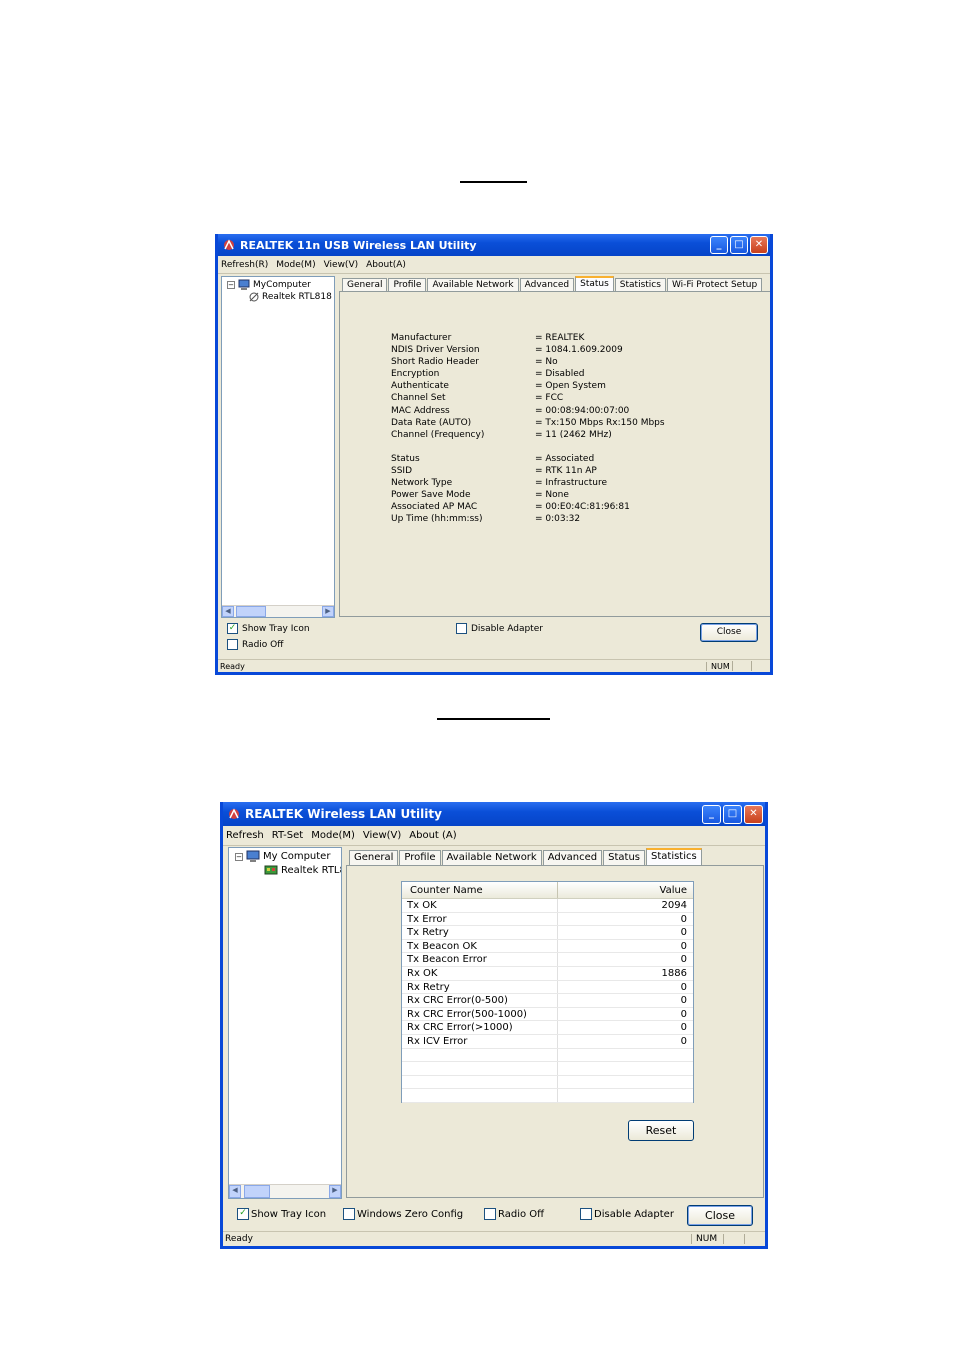 This screenshot has height=1350, width=954. Describe the element at coordinates (278, 447) in the screenshot. I see `device-tree: − MyComputer Realtek RTL818 ◀ ▶` at that location.